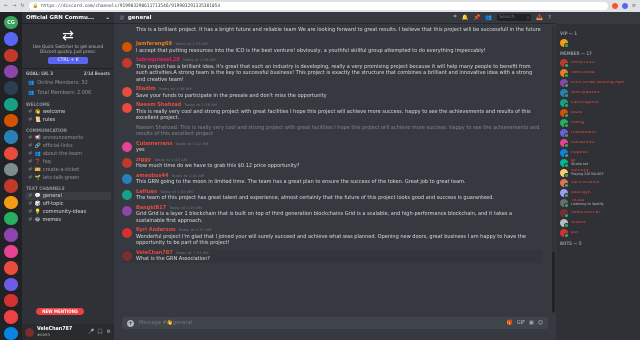 Image resolution: width=640 pixels, height=340 pixels. What do you see at coordinates (151, 208) in the screenshot?
I see `message-author: BangkiB17` at bounding box center [151, 208].